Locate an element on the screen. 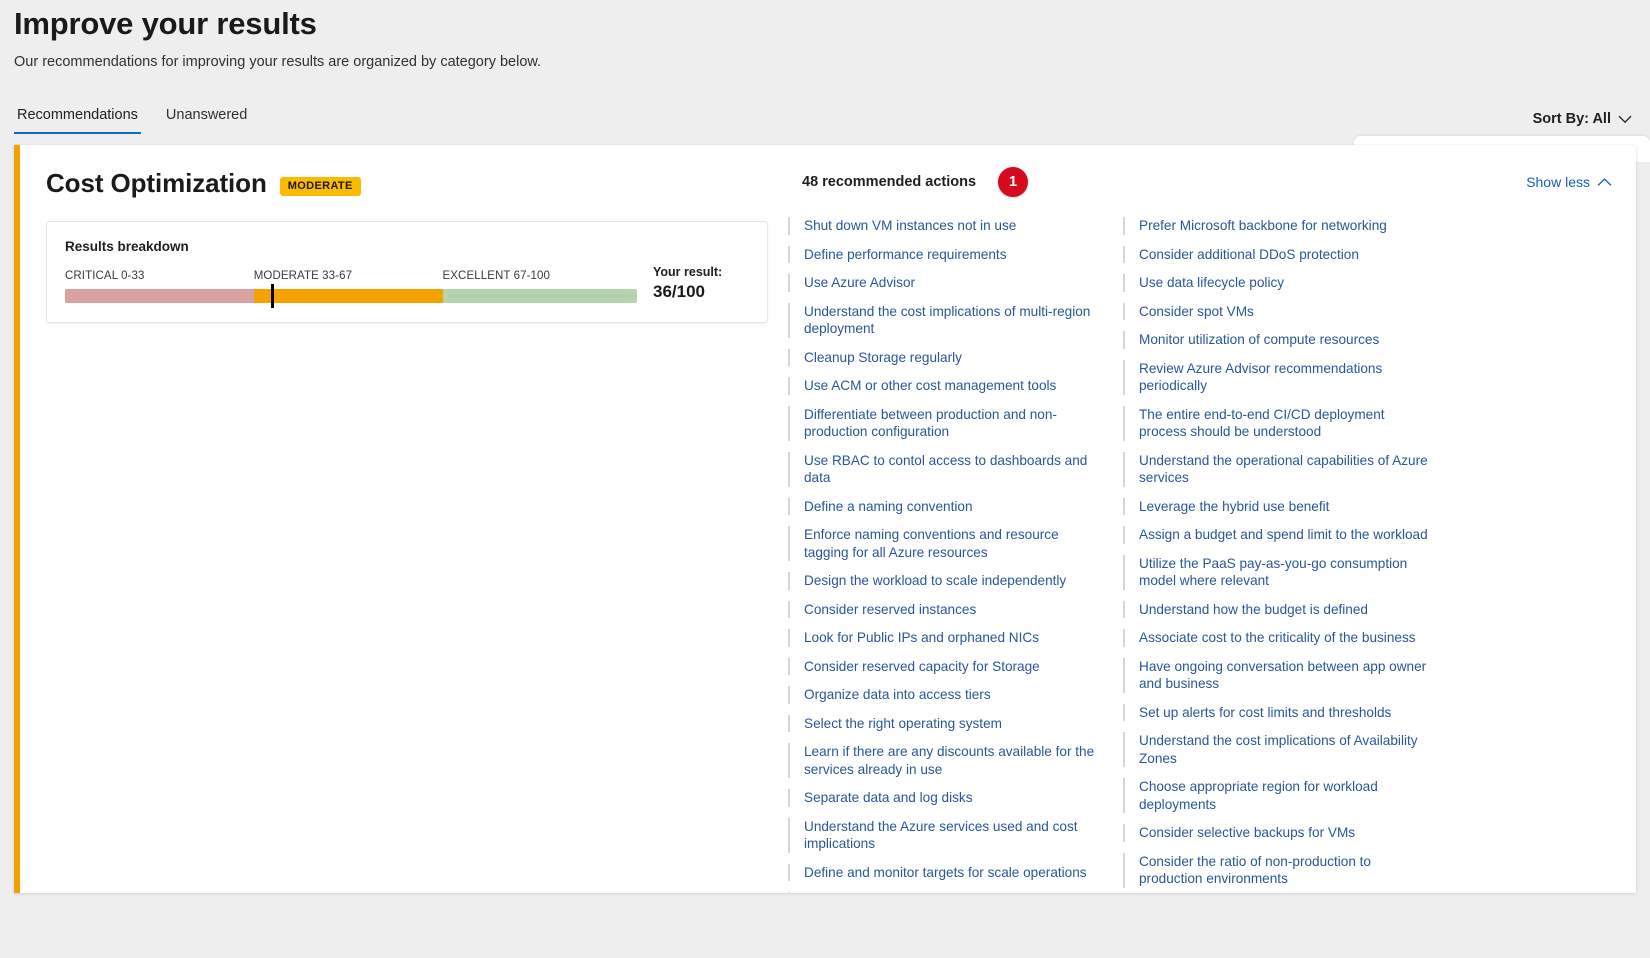 This screenshot has width=1650, height=958. meter-label-excellent: EXCELLENT 67-100 is located at coordinates (496, 276).